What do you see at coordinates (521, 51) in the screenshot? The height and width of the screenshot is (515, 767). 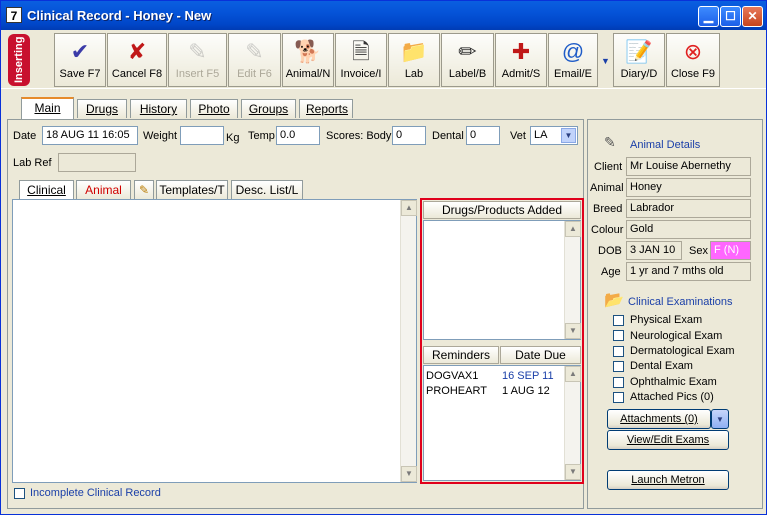 I see `admit-dog-icon: ✚` at bounding box center [521, 51].